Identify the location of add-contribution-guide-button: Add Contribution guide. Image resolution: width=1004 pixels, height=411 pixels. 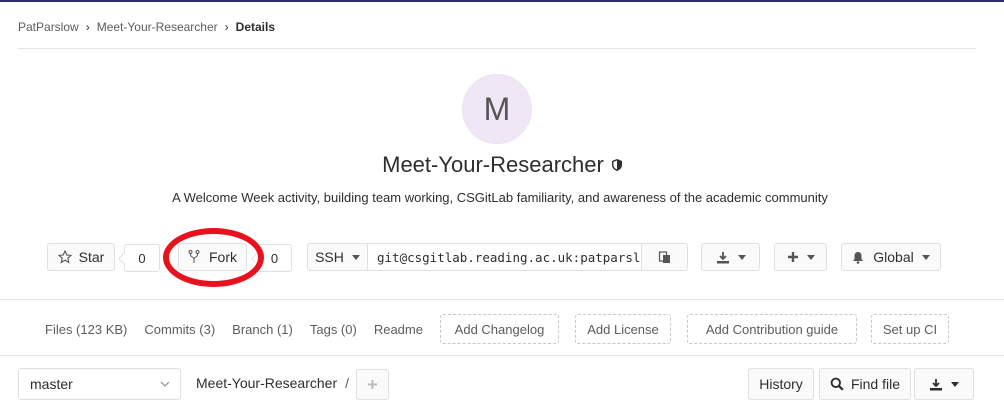
(772, 329).